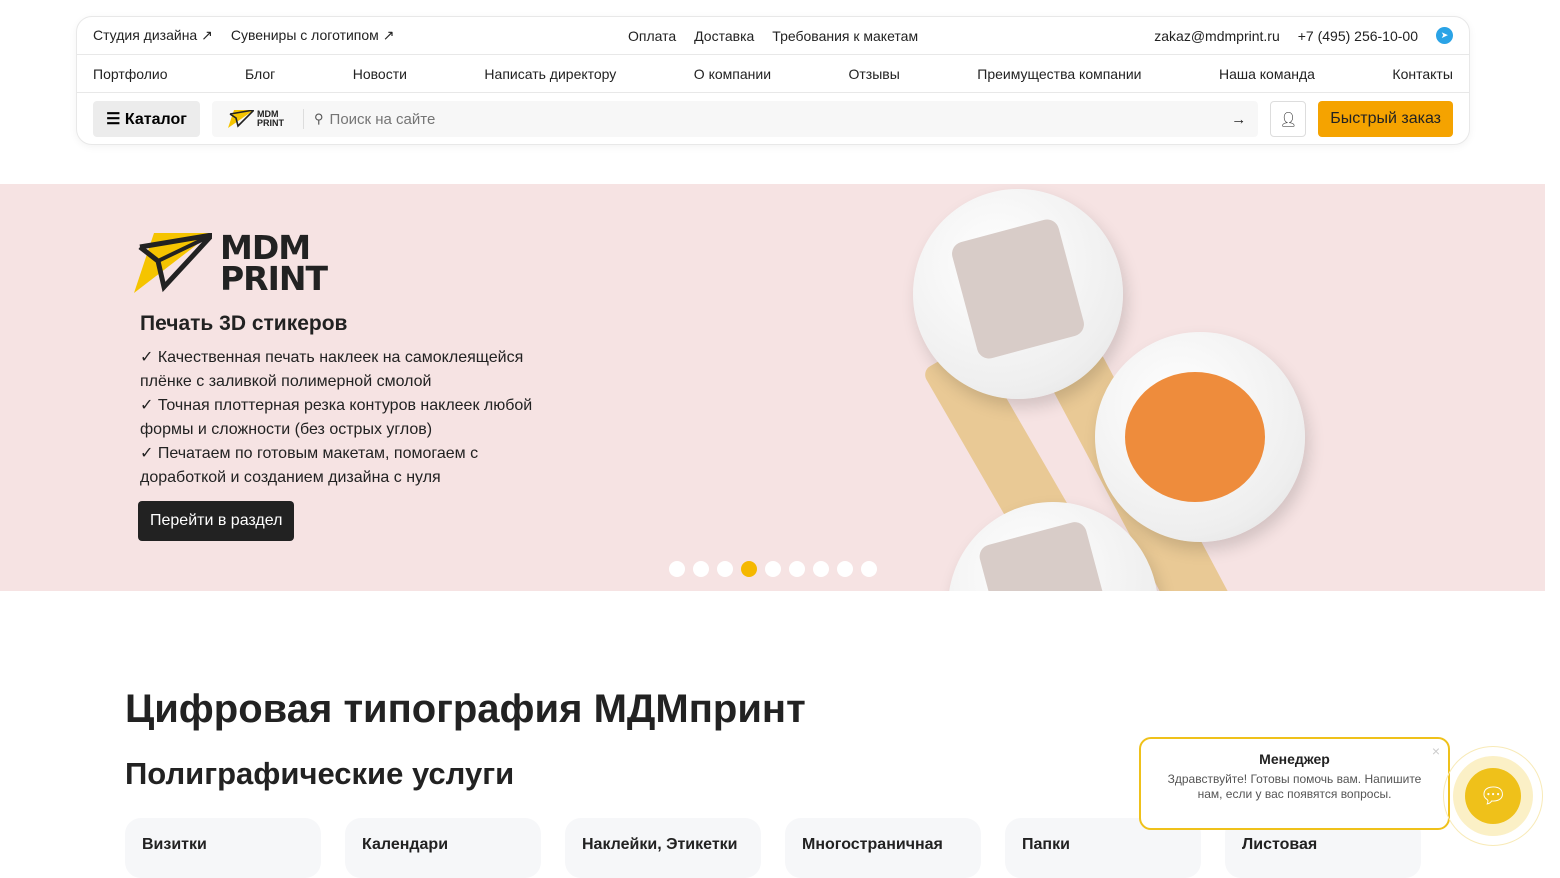  I want to click on service-card: Календари, so click(443, 848).